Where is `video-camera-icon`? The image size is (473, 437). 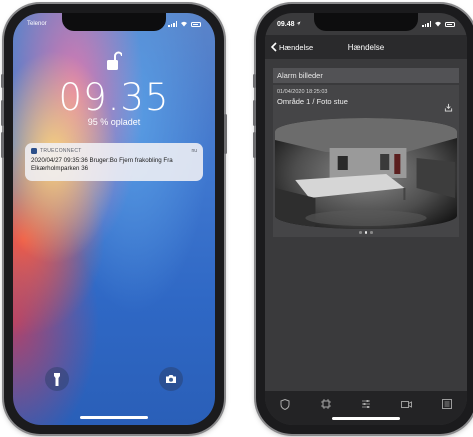 video-camera-icon is located at coordinates (406, 404).